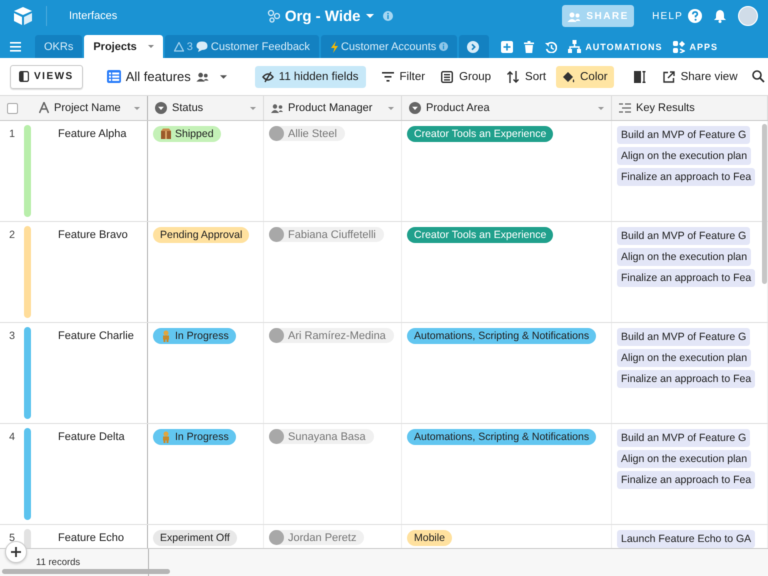 Image resolution: width=768 pixels, height=576 pixels. I want to click on bell-icon, so click(720, 16).